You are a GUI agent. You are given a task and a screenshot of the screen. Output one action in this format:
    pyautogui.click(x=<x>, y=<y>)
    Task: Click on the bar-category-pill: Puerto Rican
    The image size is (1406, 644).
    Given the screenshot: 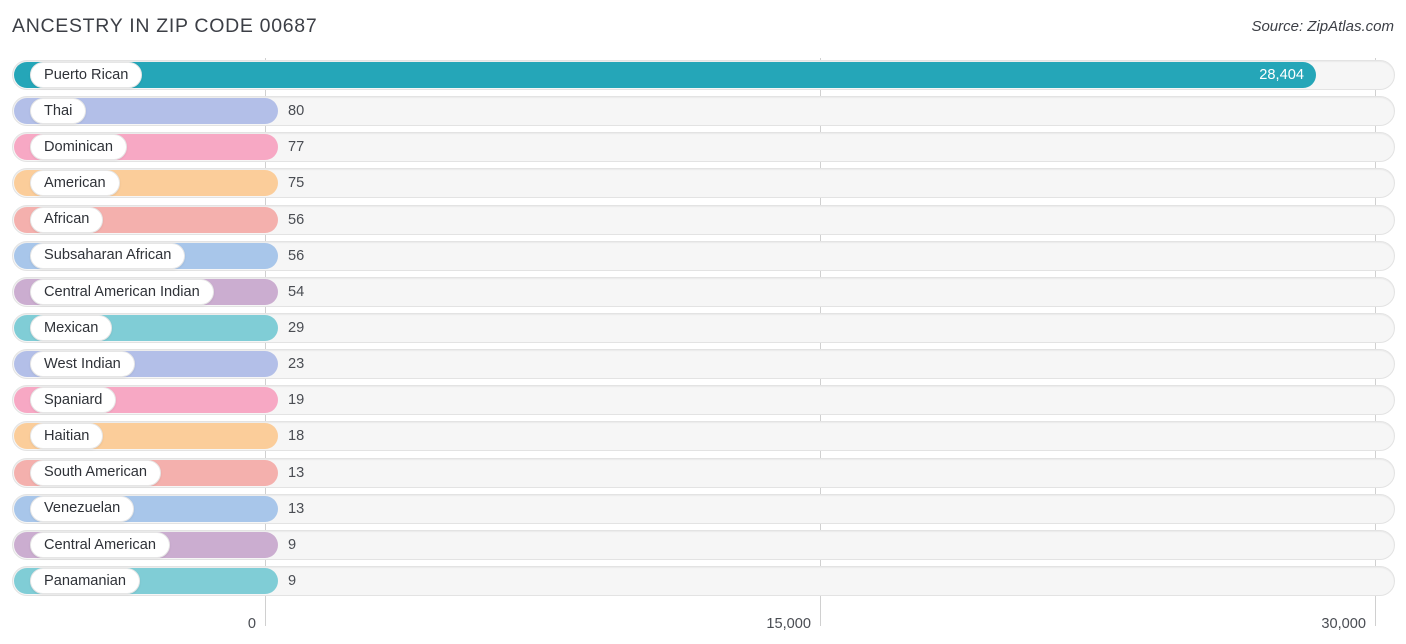 What is the action you would take?
    pyautogui.click(x=86, y=75)
    